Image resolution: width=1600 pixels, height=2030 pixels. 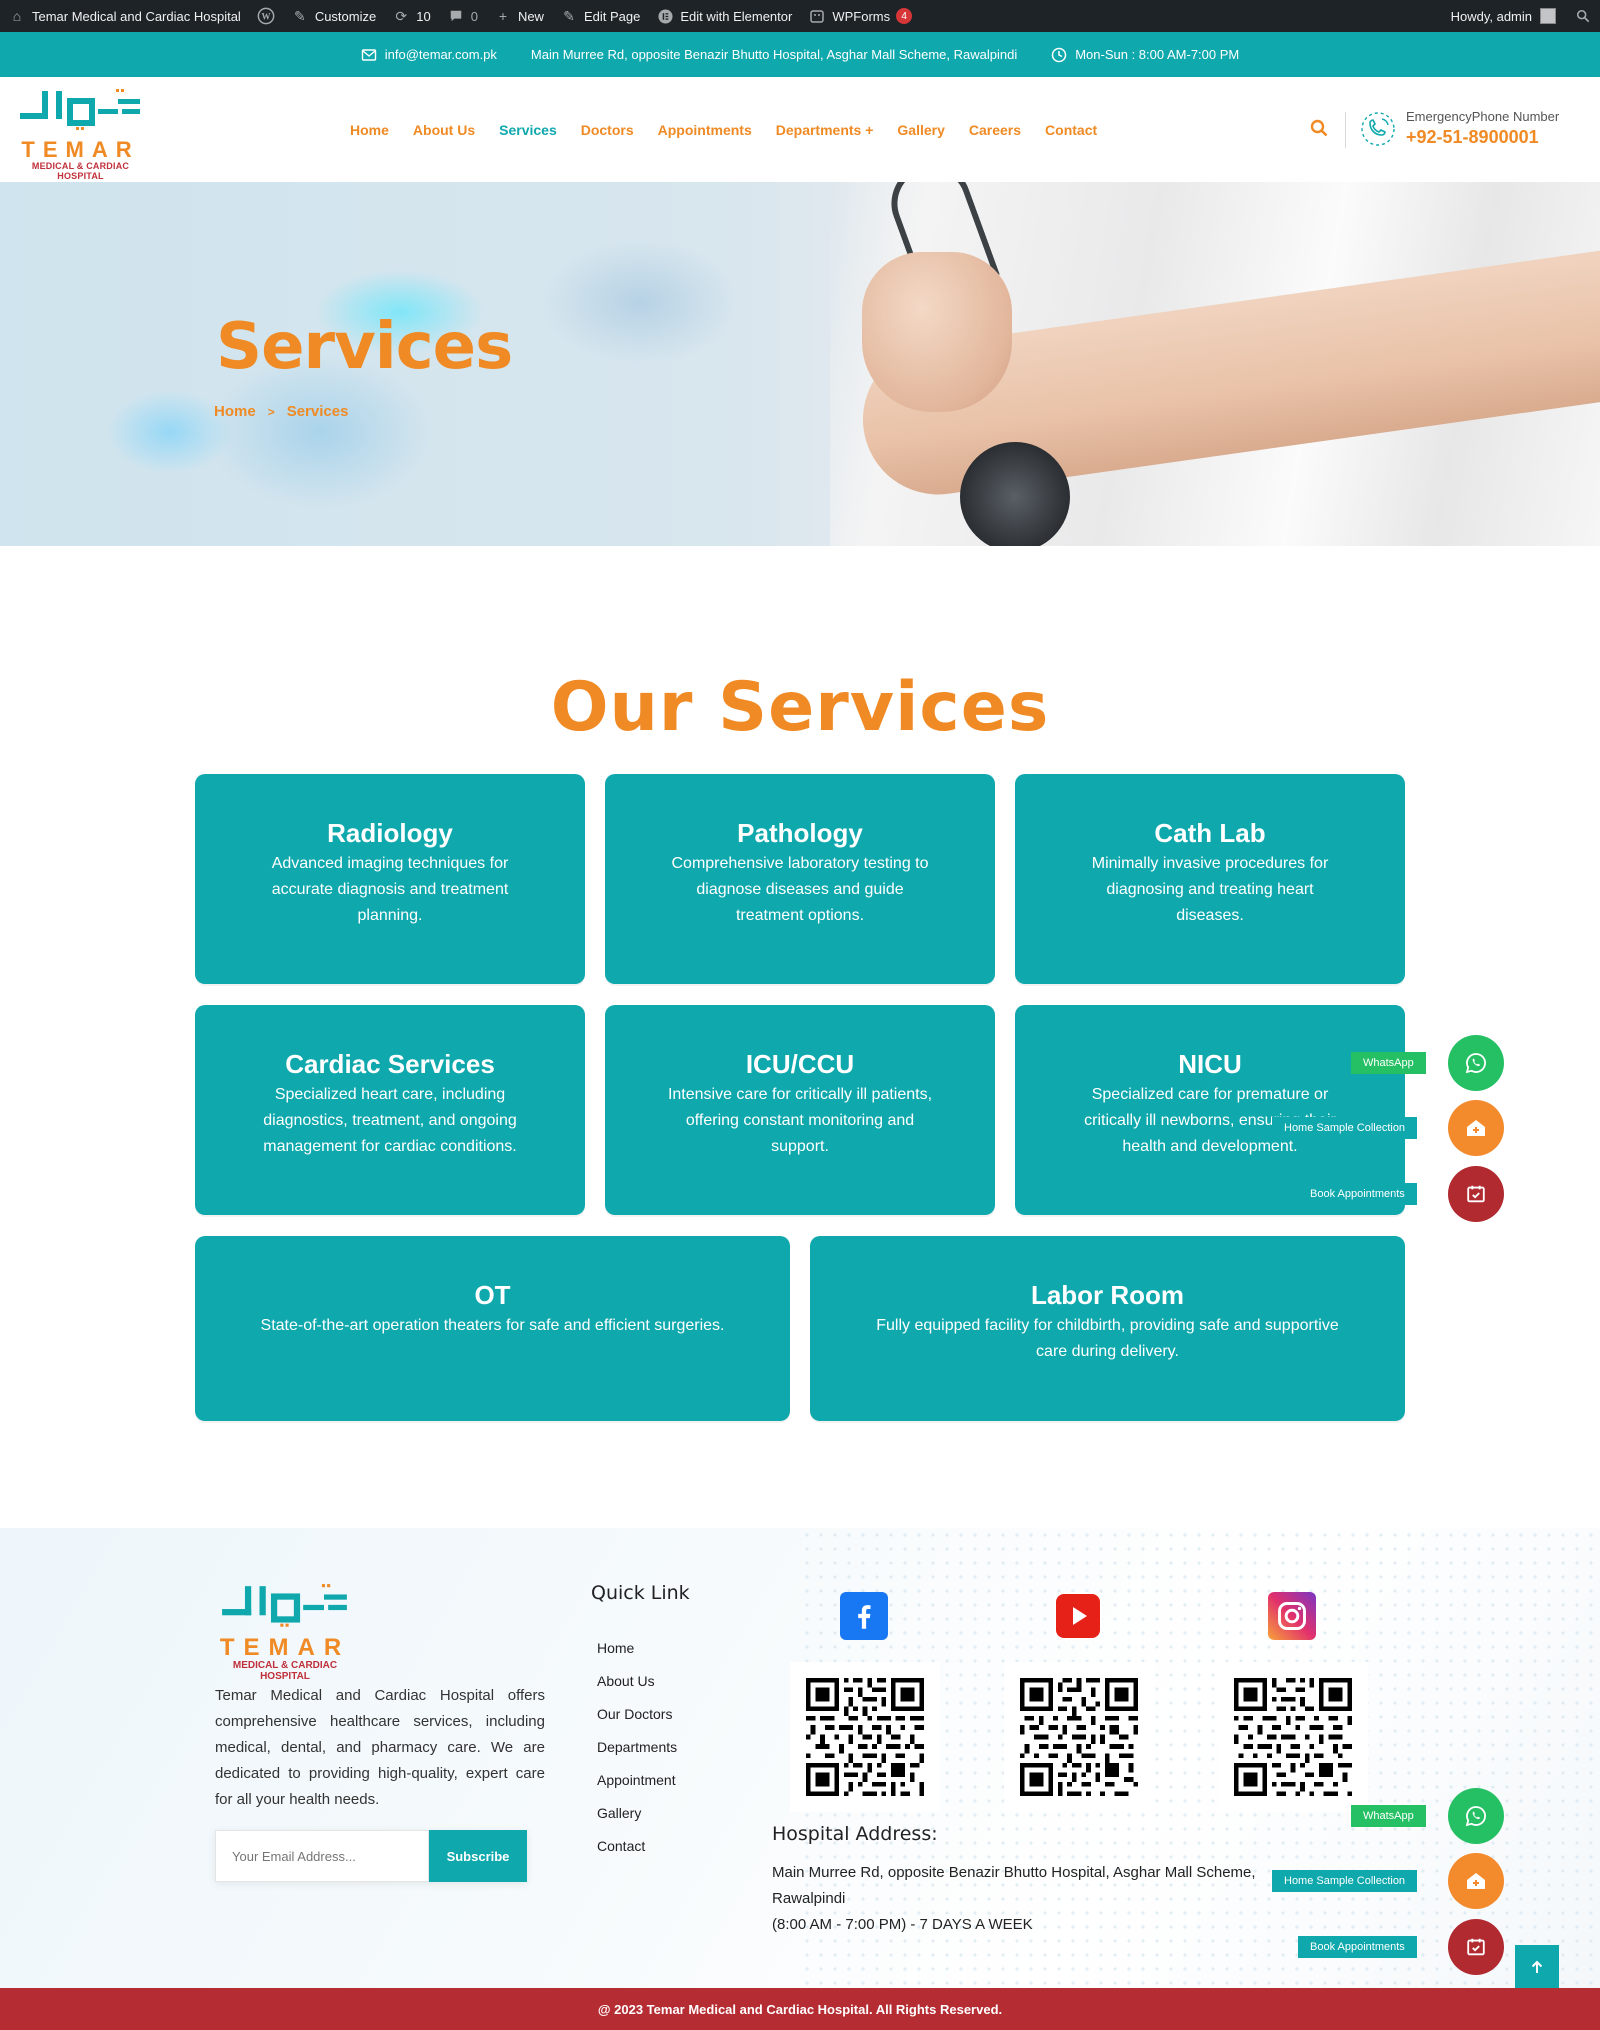 What do you see at coordinates (17, 16) in the screenshot?
I see `home-icon: ⌂` at bounding box center [17, 16].